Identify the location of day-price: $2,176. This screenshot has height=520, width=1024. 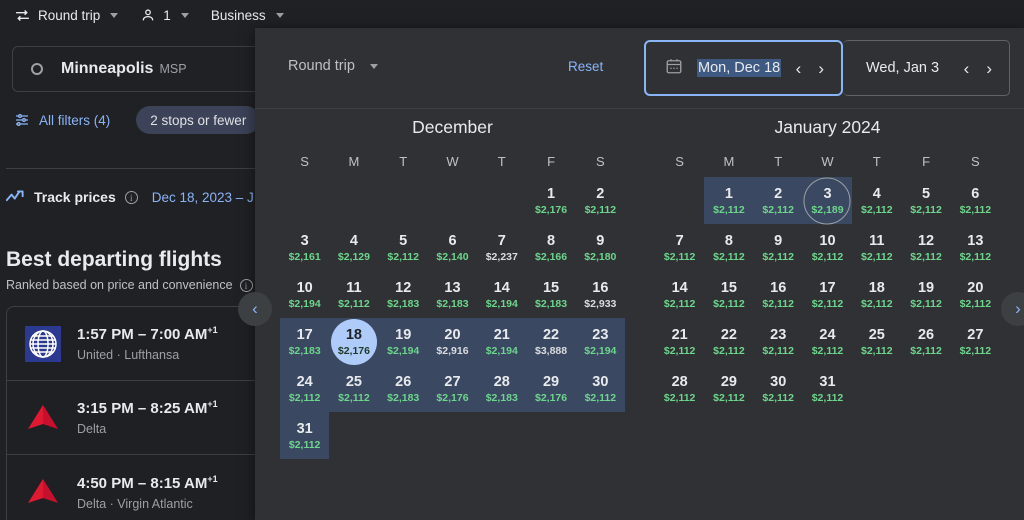
(452, 397).